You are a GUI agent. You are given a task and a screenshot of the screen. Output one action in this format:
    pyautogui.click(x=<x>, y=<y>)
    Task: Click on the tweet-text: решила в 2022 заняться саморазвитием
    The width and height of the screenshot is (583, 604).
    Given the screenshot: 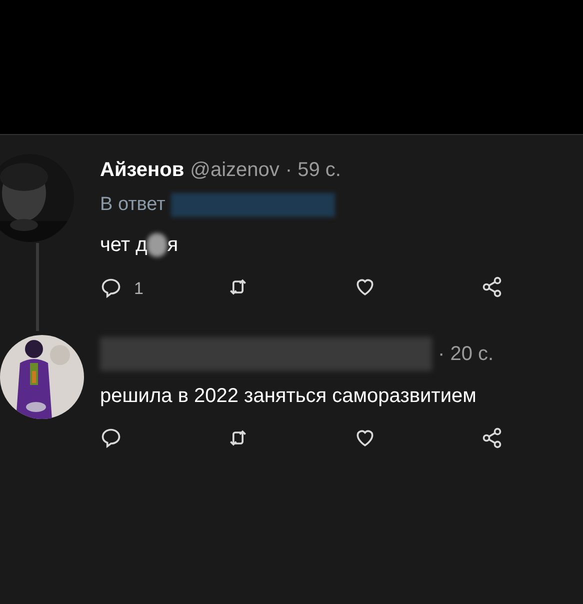 What is the action you would take?
    pyautogui.click(x=288, y=396)
    